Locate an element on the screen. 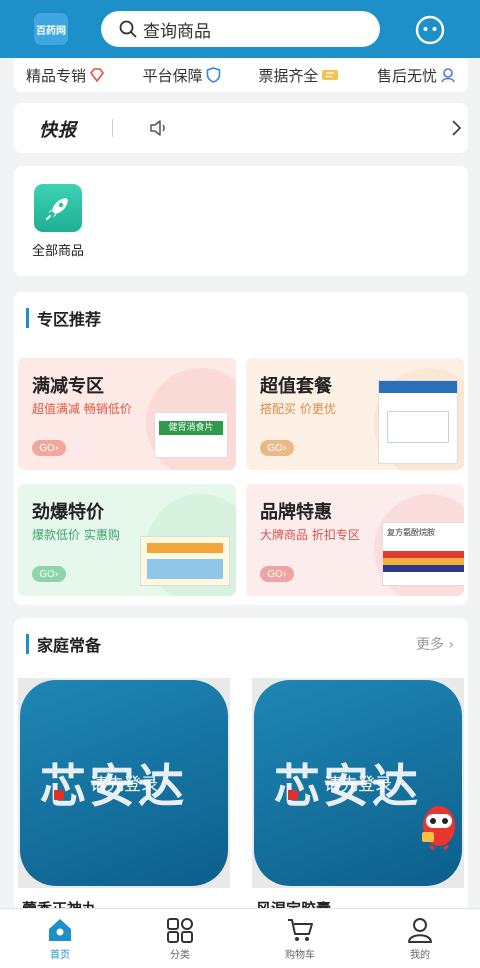 The image size is (480, 968). product-box-image: 健胃消食片 is located at coordinates (191, 435).